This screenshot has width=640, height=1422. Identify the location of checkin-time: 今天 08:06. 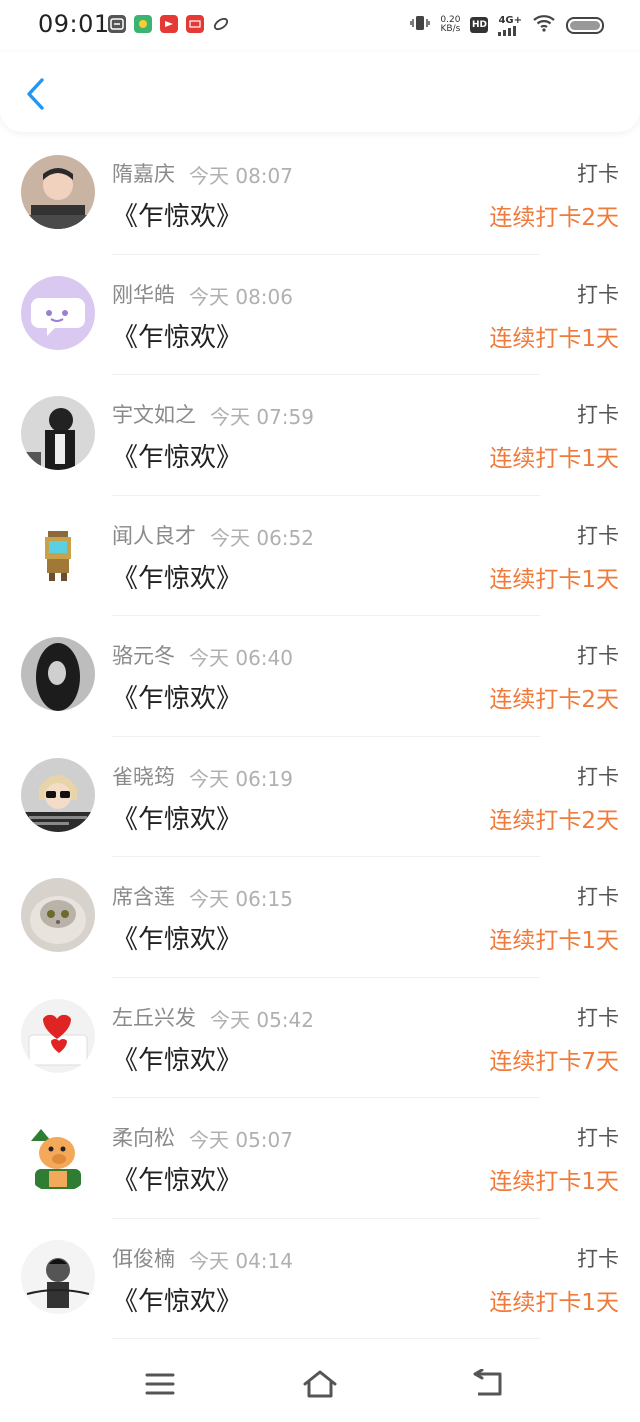
(241, 296).